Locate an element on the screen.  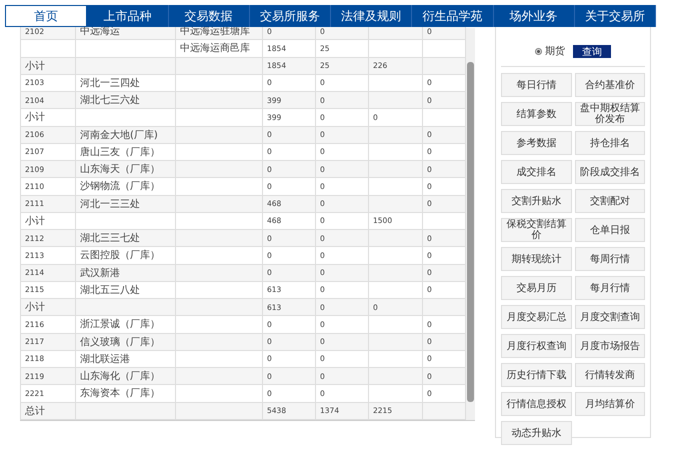
table-cell: 浙江景诚（厂库） is located at coordinates (126, 324).